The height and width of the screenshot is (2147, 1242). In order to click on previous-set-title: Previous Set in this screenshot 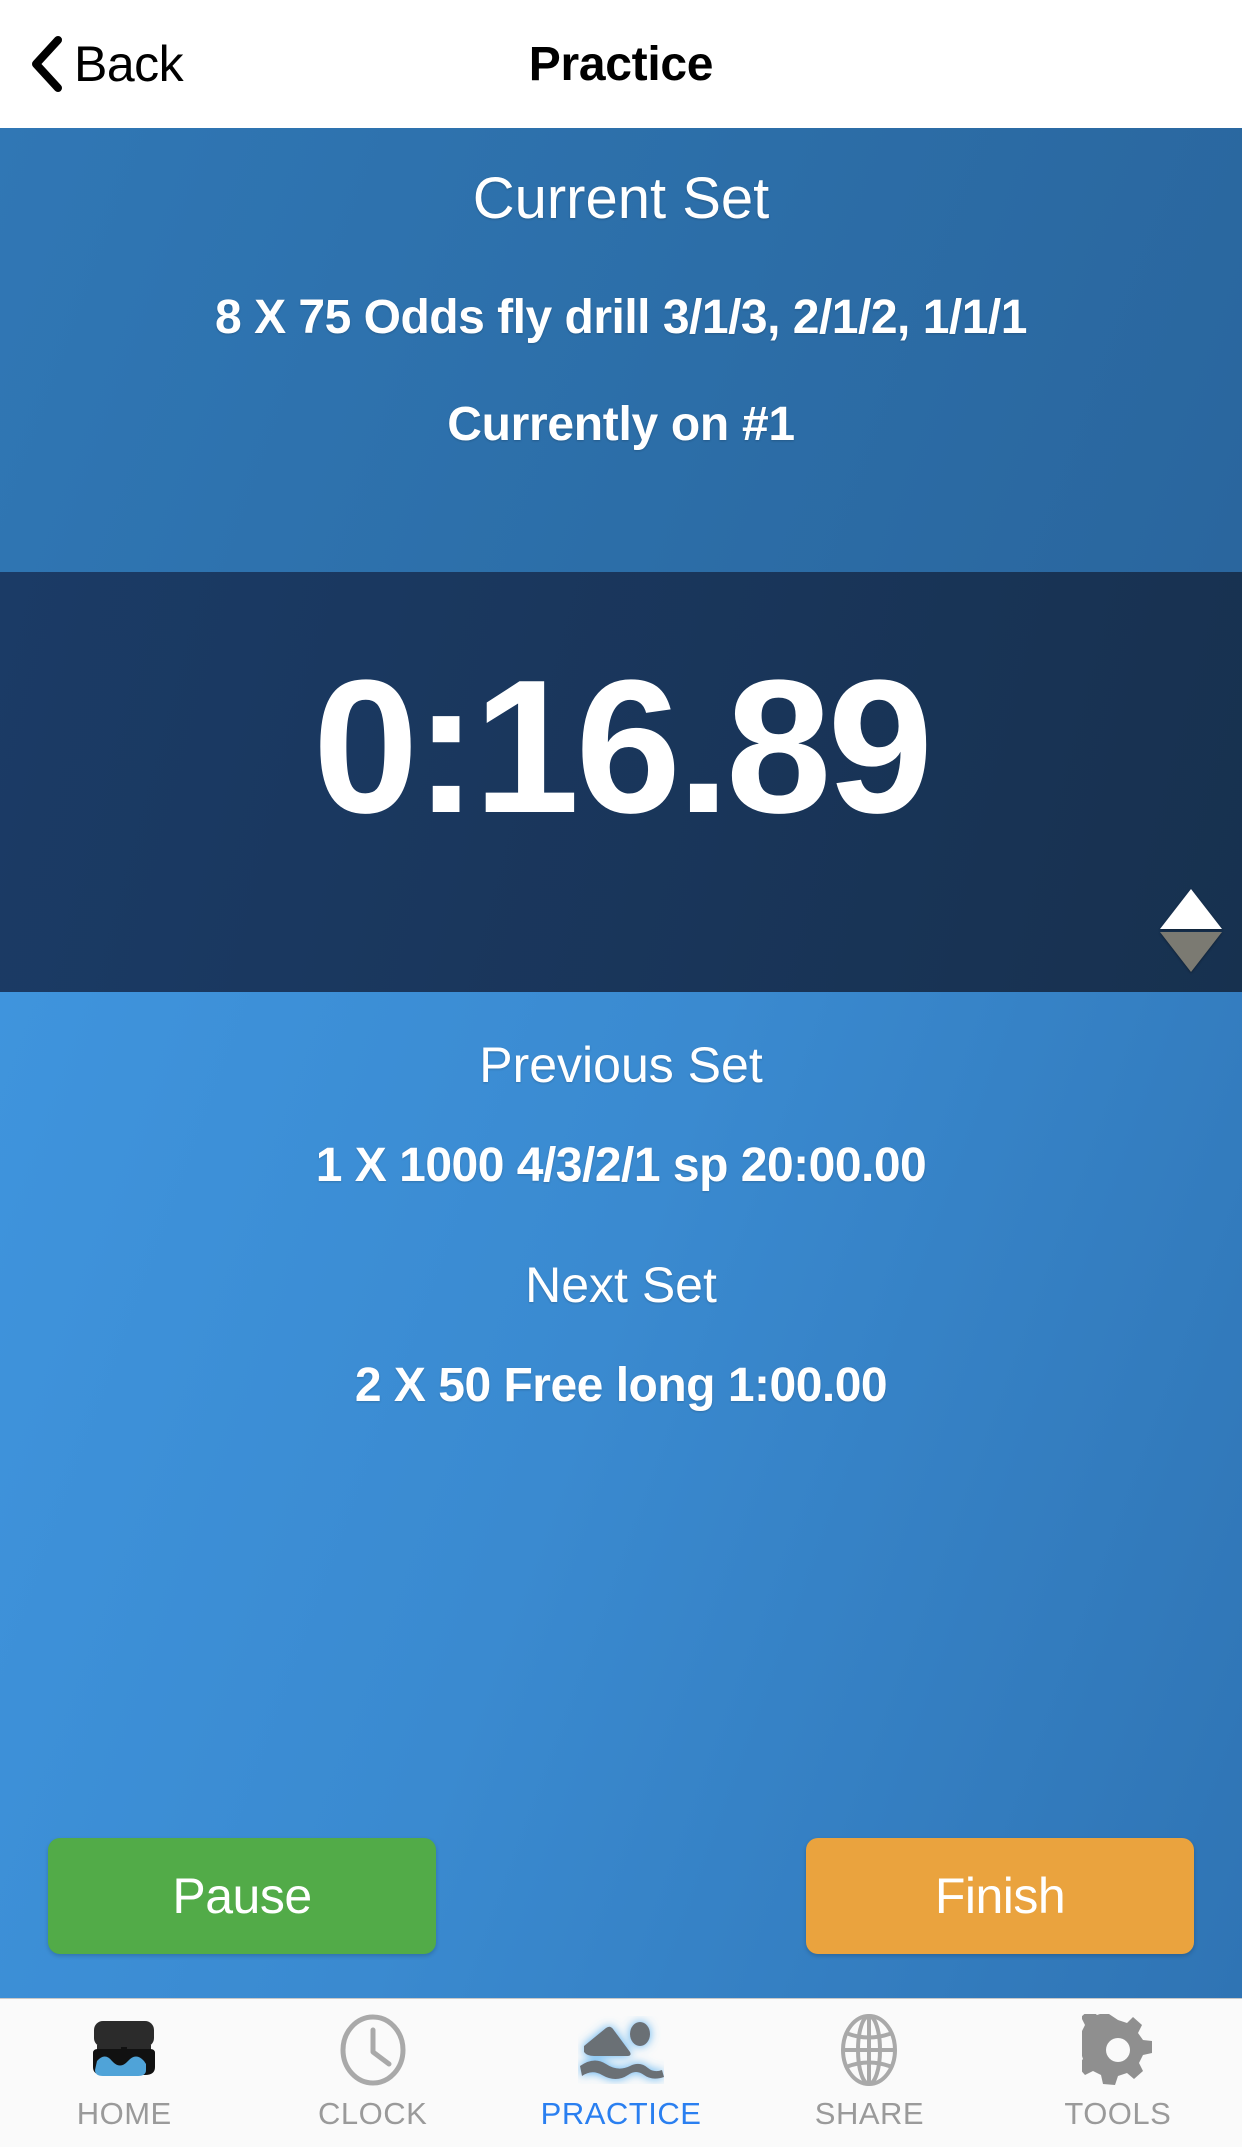, I will do `click(621, 1065)`.